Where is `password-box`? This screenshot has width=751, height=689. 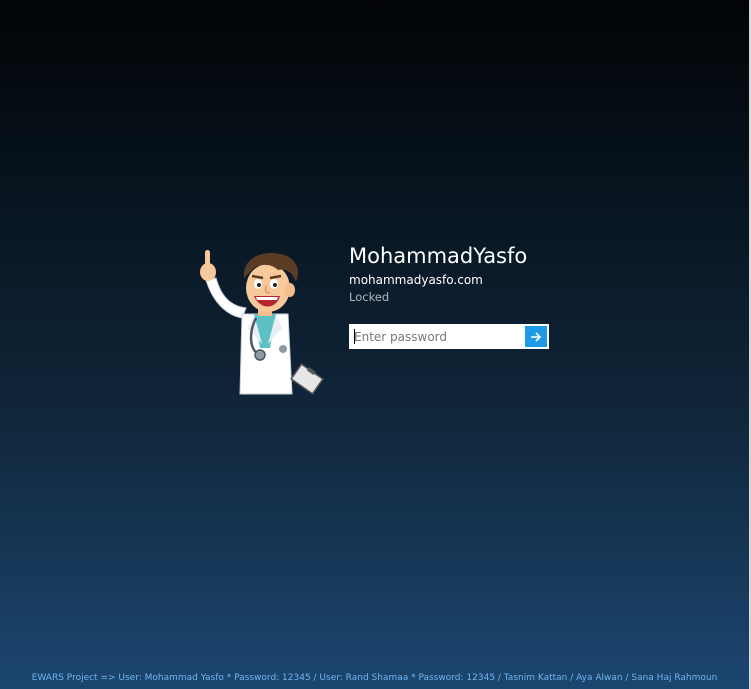
password-box is located at coordinates (449, 336).